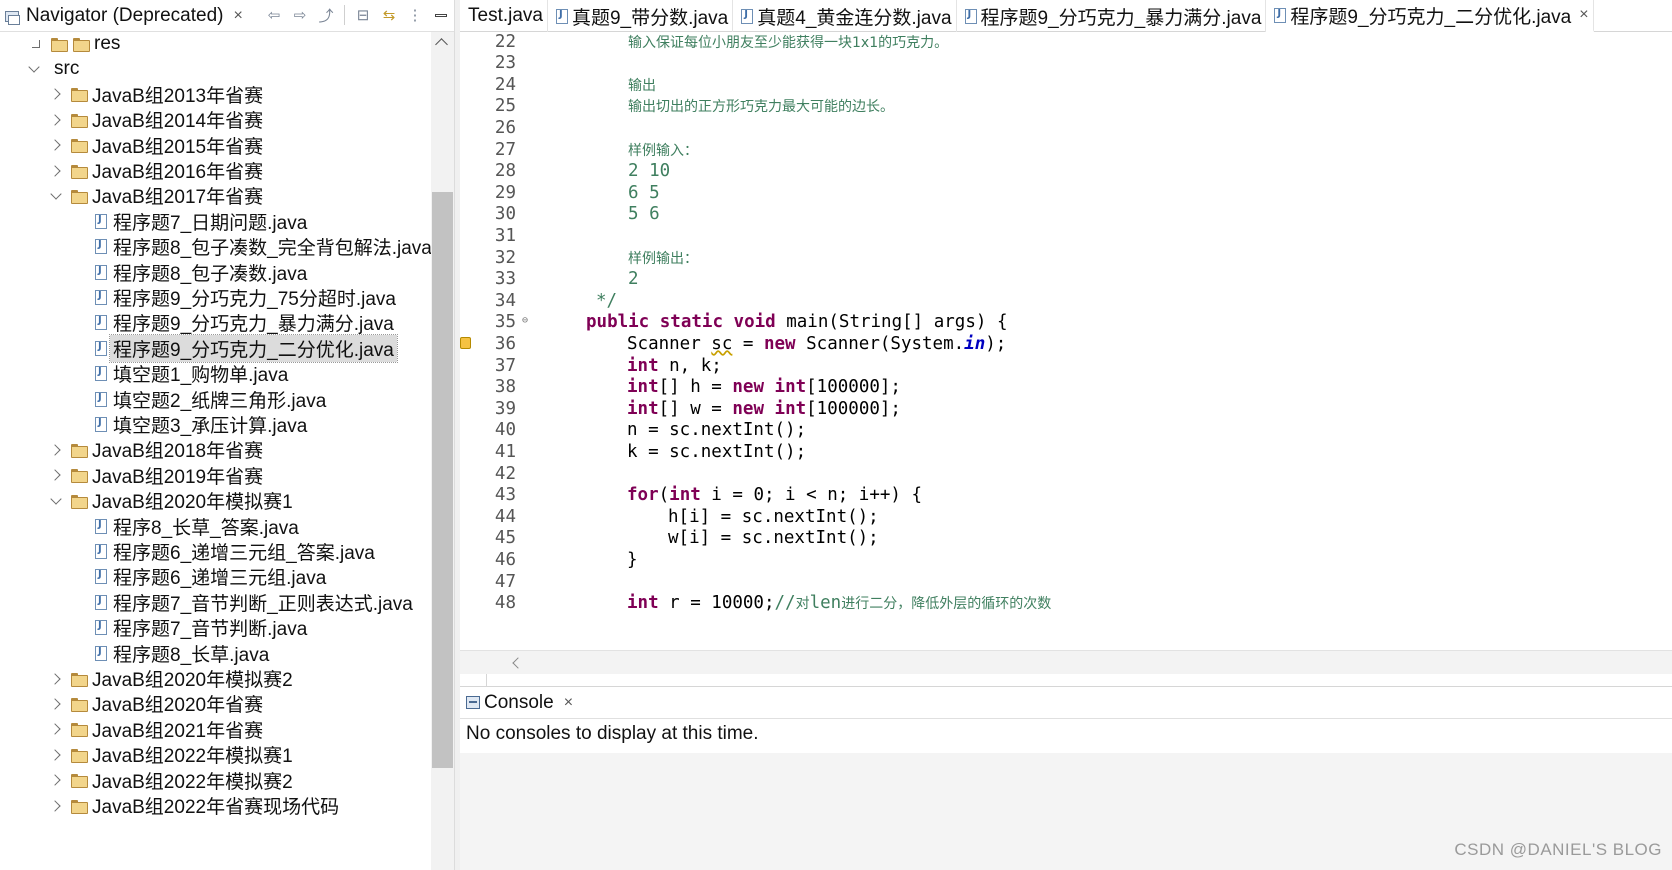 Image resolution: width=1672 pixels, height=870 pixels. What do you see at coordinates (156, 449) in the screenshot?
I see `tree-folder-item: JavaB组2018年省赛` at bounding box center [156, 449].